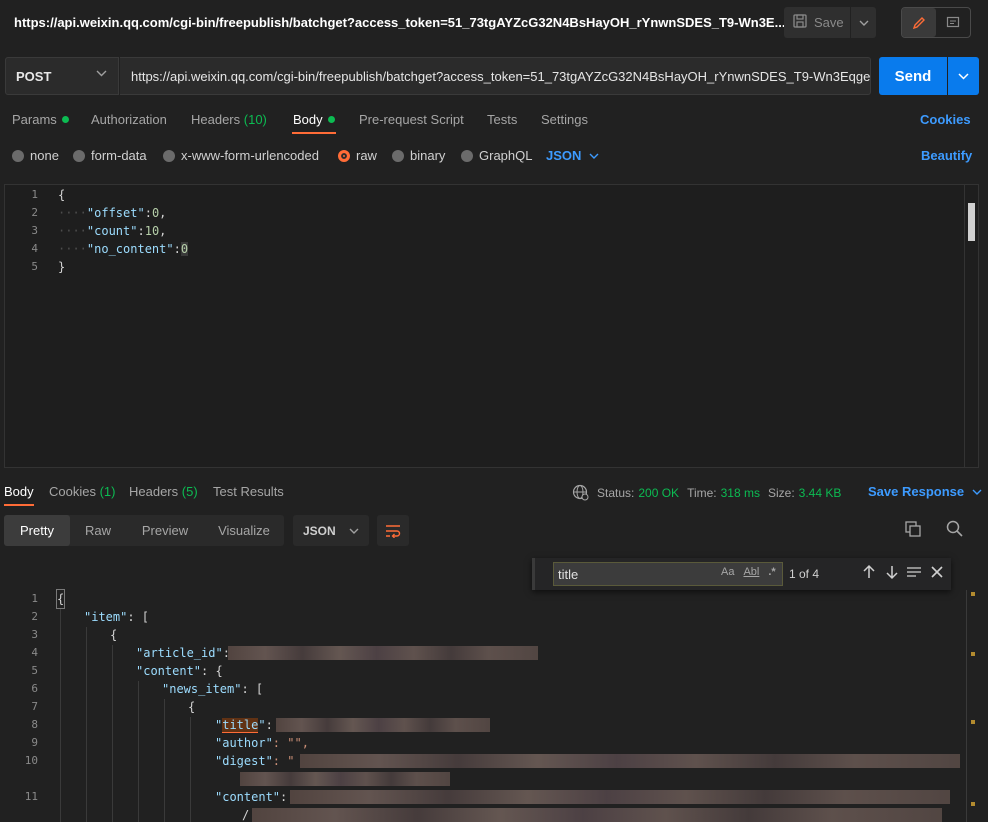  Describe the element at coordinates (107, 491) in the screenshot. I see `cookies-count: (1)` at that location.